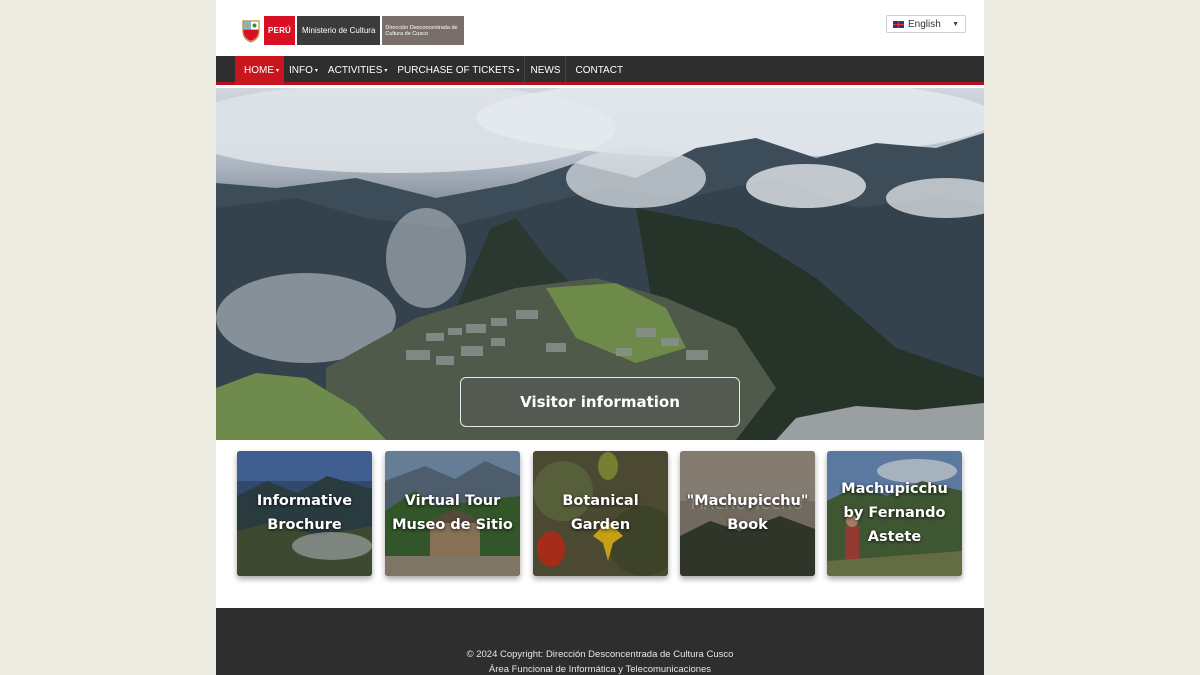 Image resolution: width=1200 pixels, height=675 pixels. What do you see at coordinates (747, 525) in the screenshot?
I see `card-title-line: Book` at bounding box center [747, 525].